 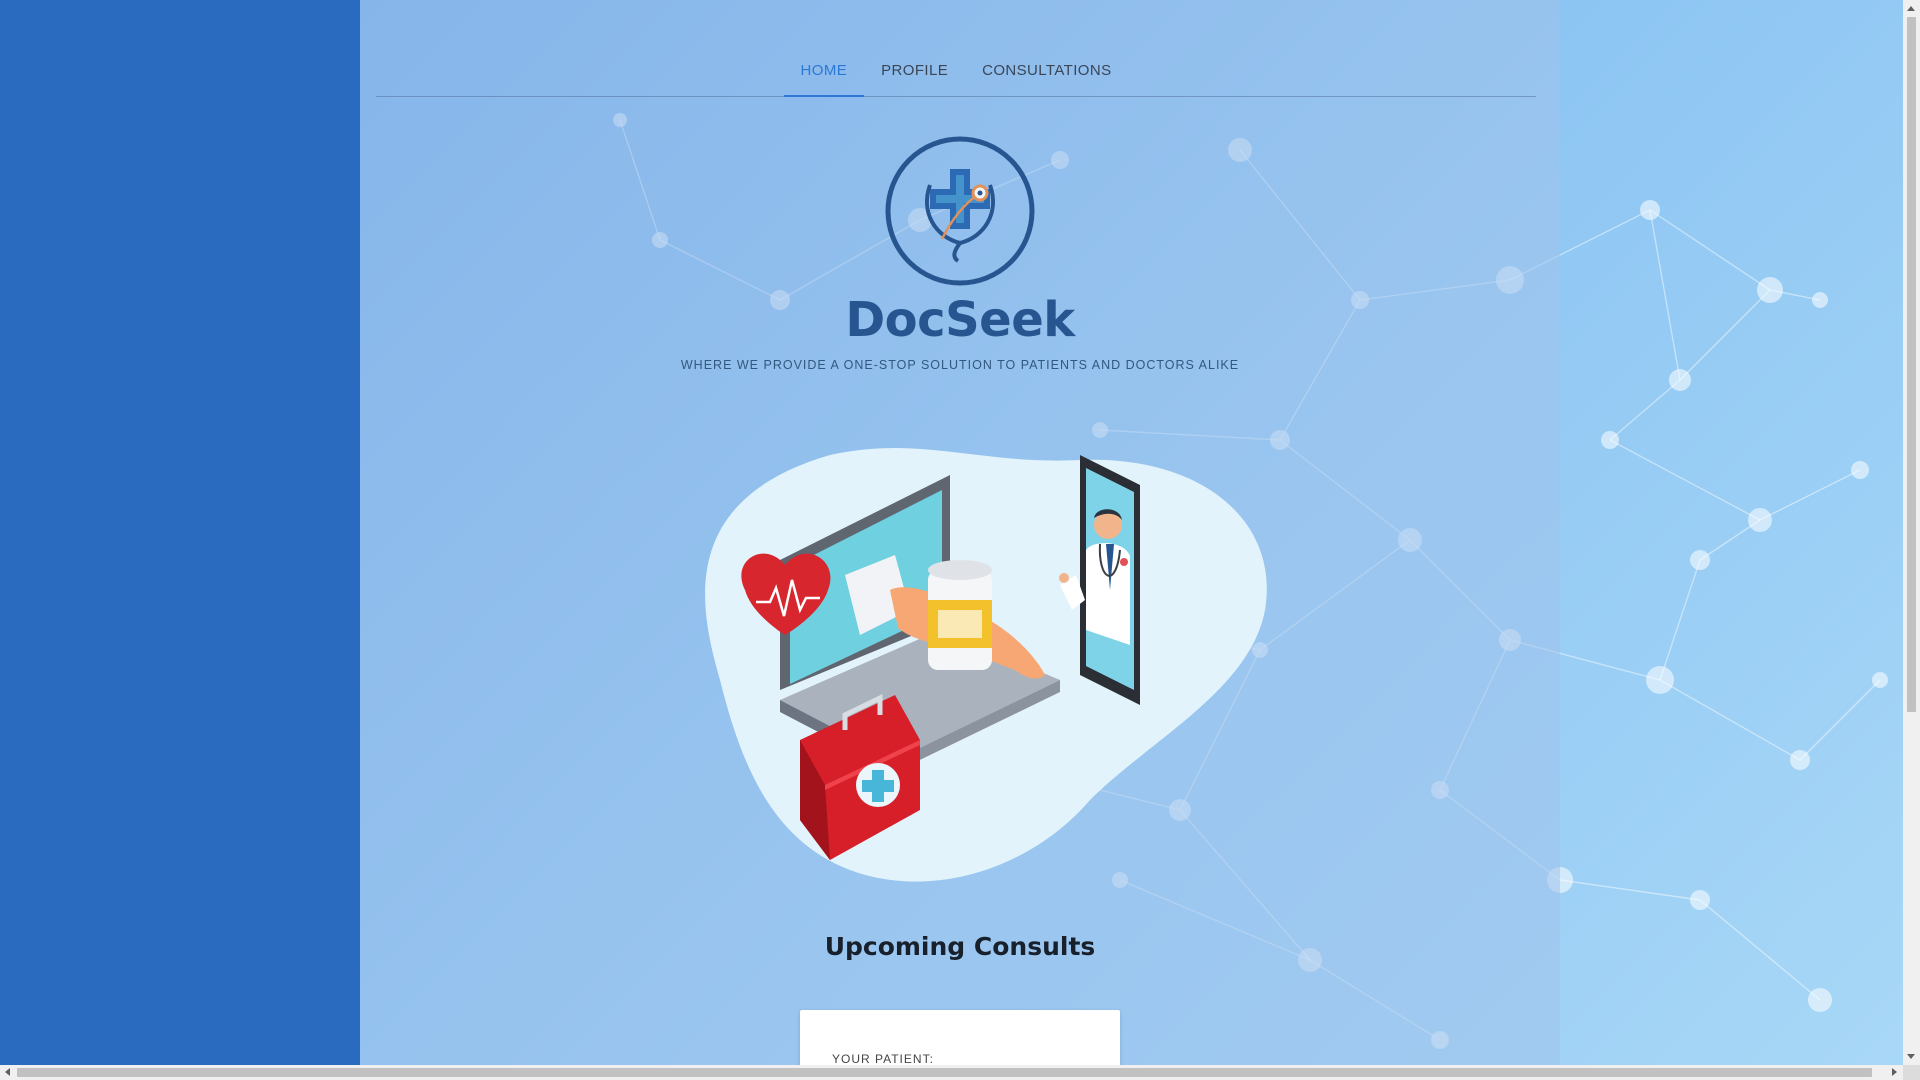 I want to click on nav-tabs: HOME PROFILE CONSULTATIONS, so click(x=956, y=68).